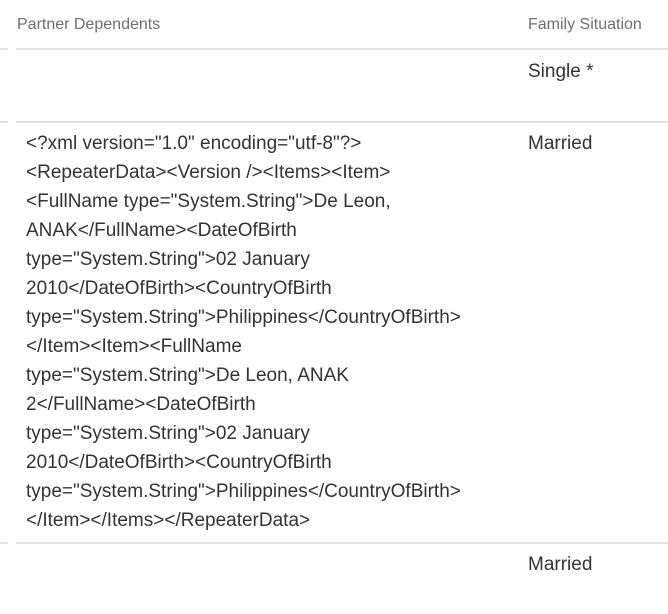 Image resolution: width=668 pixels, height=614 pixels. Describe the element at coordinates (334, 24) in the screenshot. I see `table-header-row: Partner Dependents Family Situation` at that location.